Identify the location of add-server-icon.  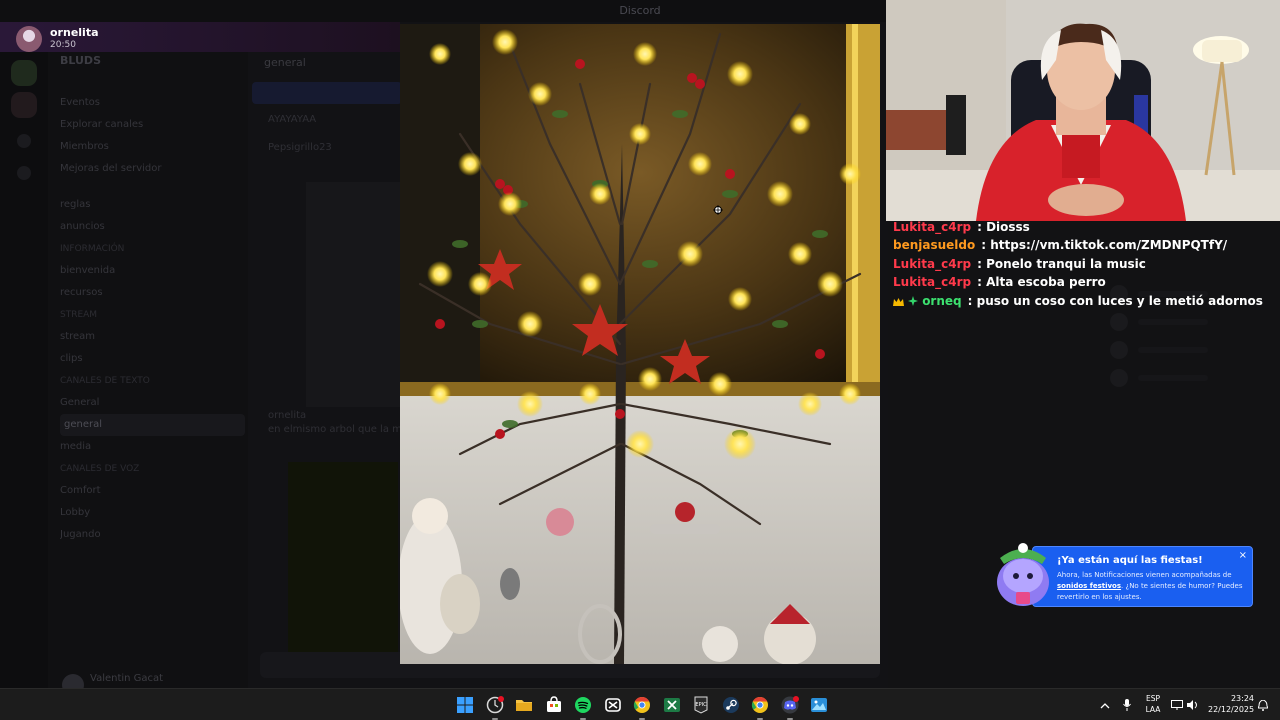
(24, 141).